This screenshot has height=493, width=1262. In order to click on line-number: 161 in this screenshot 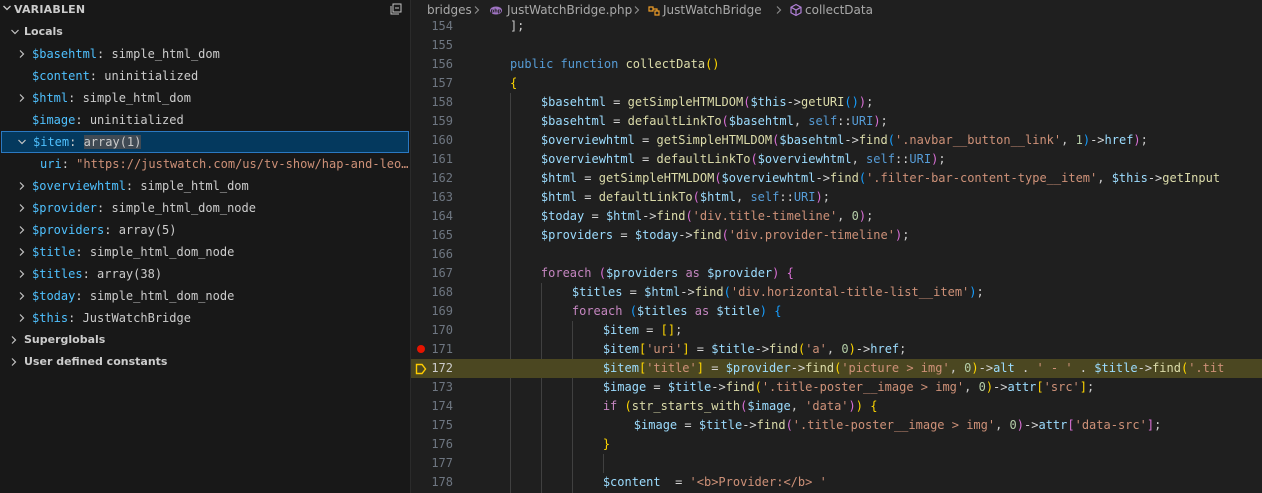, I will do `click(432, 159)`.